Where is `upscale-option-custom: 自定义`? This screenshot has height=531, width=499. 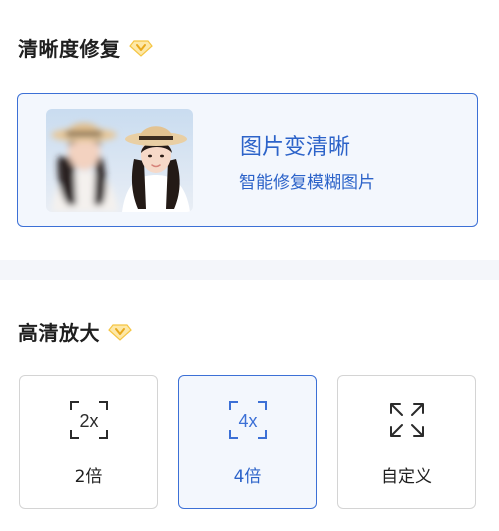 upscale-option-custom: 自定义 is located at coordinates (406, 442).